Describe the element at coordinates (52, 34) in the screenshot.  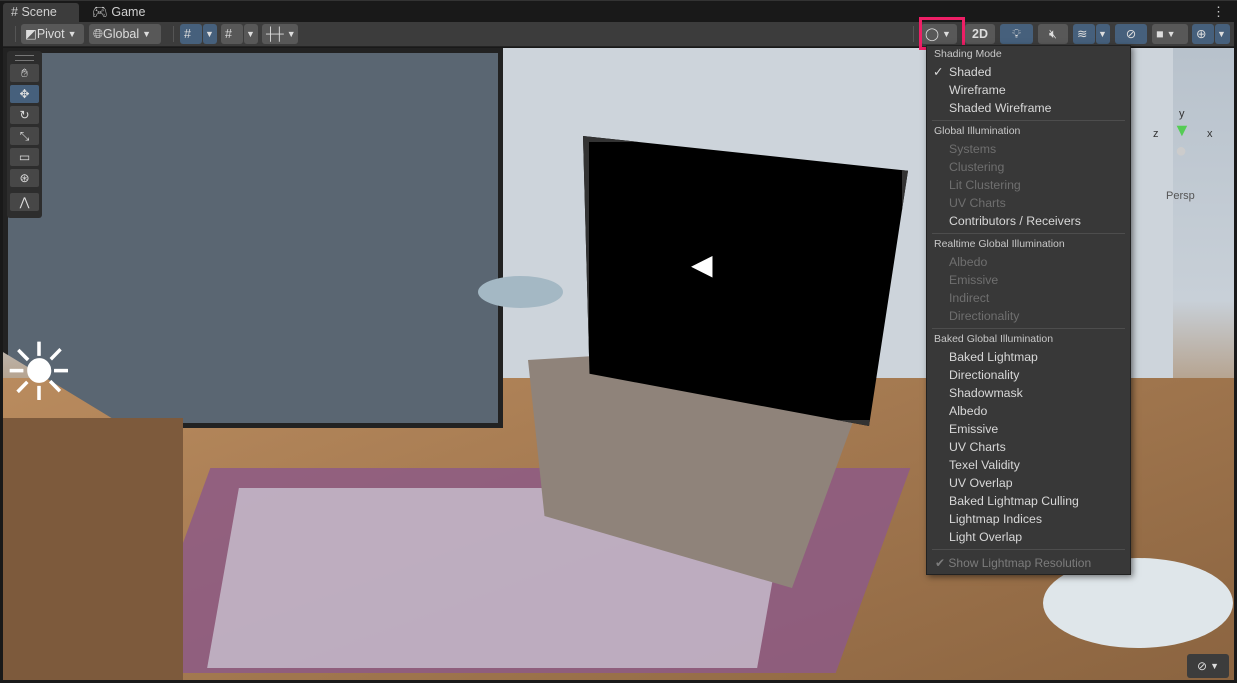
I see `pivot-dropdown: ◩Pivot ▼` at that location.